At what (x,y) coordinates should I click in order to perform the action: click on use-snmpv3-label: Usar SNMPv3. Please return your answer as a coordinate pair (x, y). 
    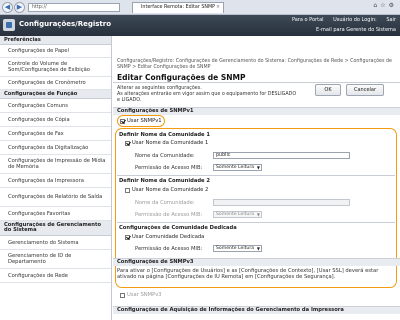
    Looking at the image, I should click on (144, 295).